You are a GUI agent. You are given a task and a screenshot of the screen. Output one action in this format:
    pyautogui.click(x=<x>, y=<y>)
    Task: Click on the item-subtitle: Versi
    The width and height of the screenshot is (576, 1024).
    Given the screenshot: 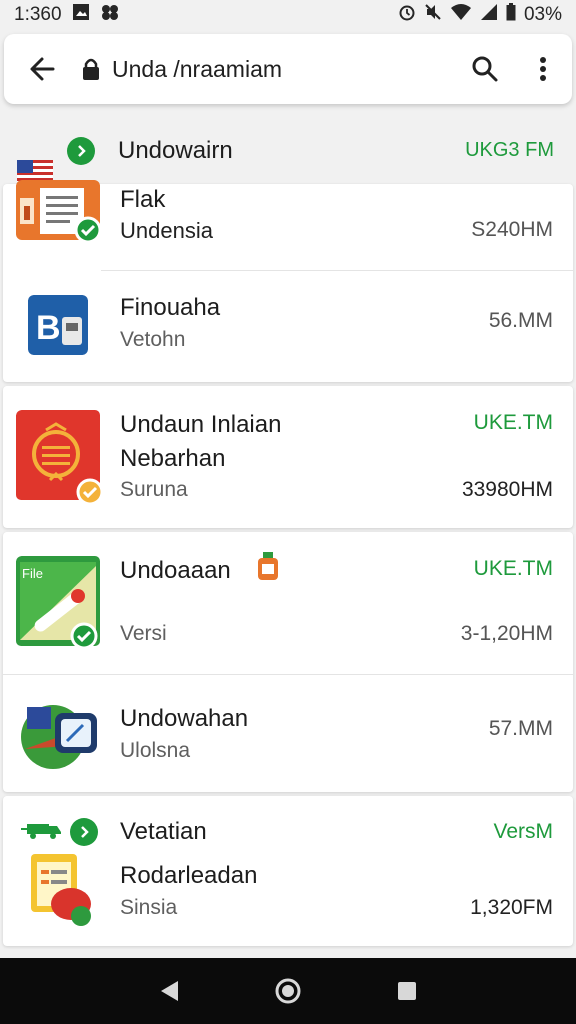 What is the action you would take?
    pyautogui.click(x=143, y=633)
    